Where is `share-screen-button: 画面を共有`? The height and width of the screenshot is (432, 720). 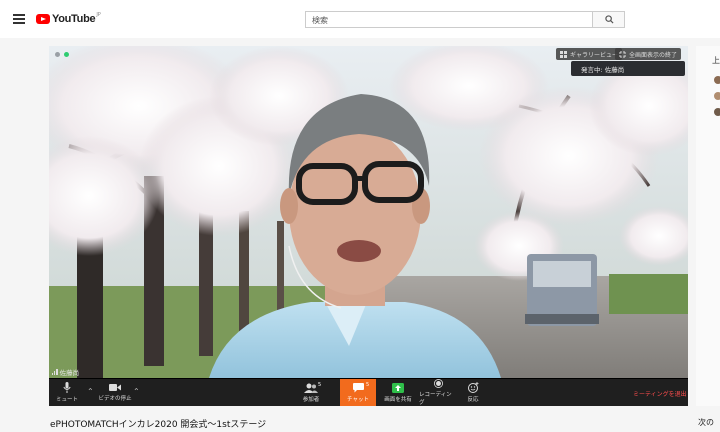 share-screen-button: 画面を共有 is located at coordinates (398, 392).